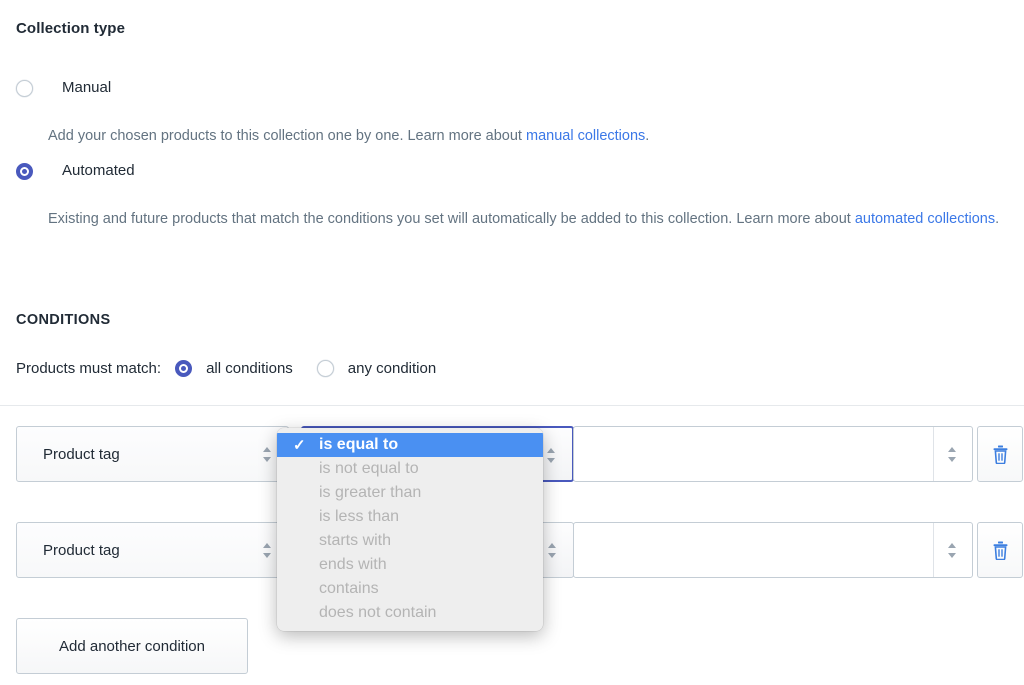  I want to click on radio-any-condition-indicator, so click(325, 368).